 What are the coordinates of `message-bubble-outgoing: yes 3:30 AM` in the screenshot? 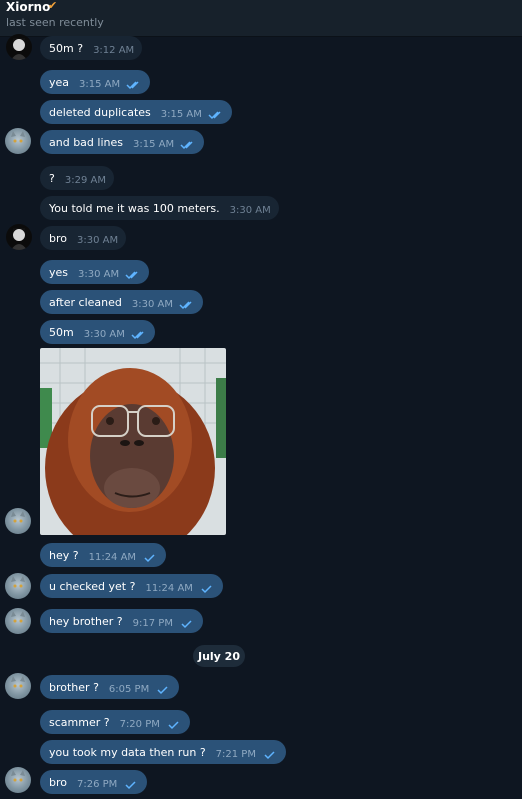 It's located at (95, 272).